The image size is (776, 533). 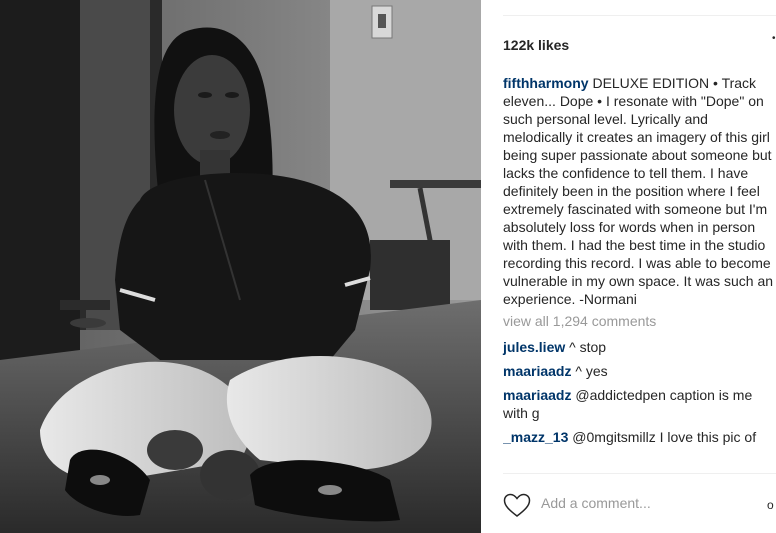 What do you see at coordinates (586, 347) in the screenshot?
I see `comment-text: ^ stop` at bounding box center [586, 347].